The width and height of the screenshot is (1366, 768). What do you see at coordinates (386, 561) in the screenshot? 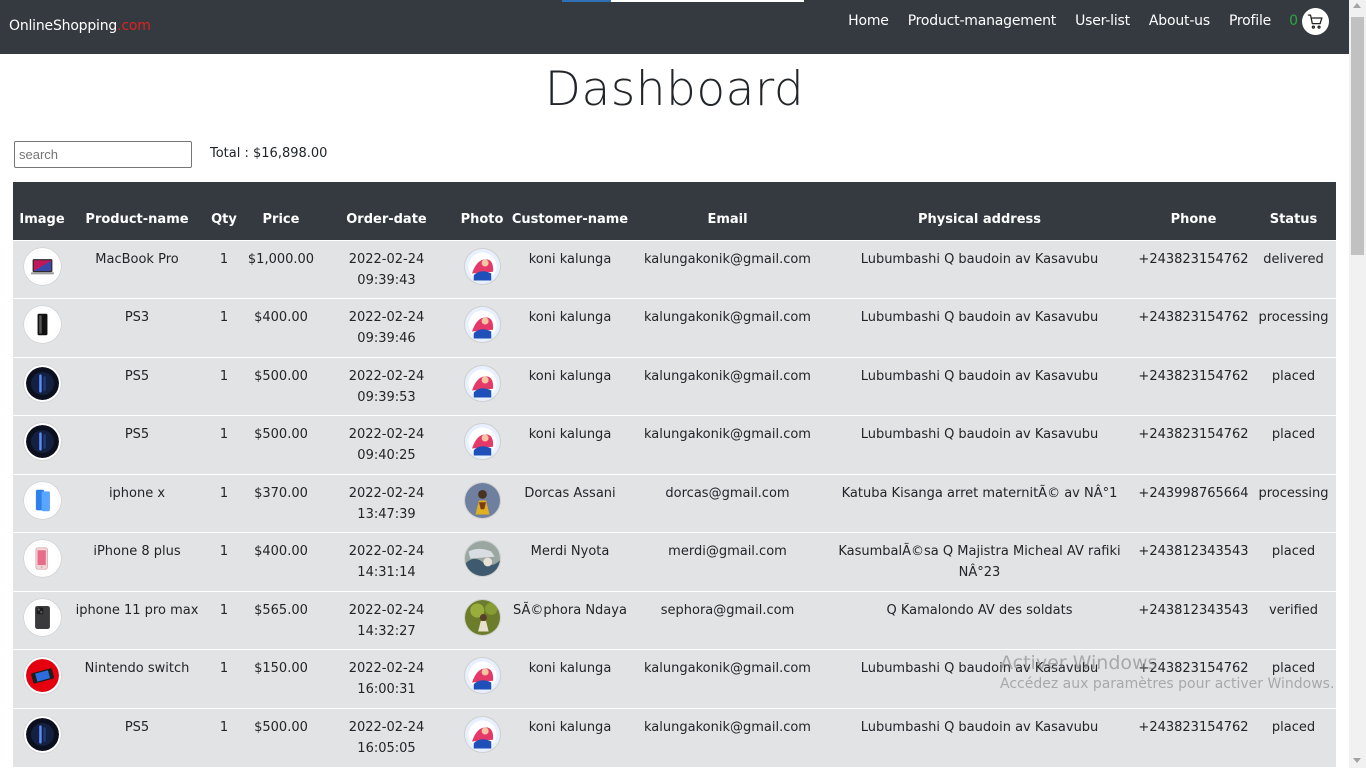
I see `order-date-cell: 2022-02-24 14:31:14` at bounding box center [386, 561].